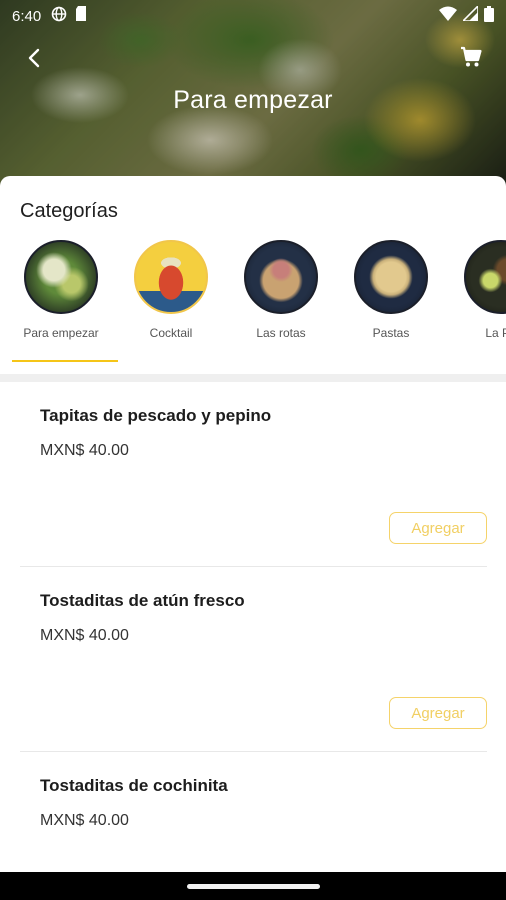 The width and height of the screenshot is (506, 900). I want to click on home-gesture-handle, so click(253, 886).